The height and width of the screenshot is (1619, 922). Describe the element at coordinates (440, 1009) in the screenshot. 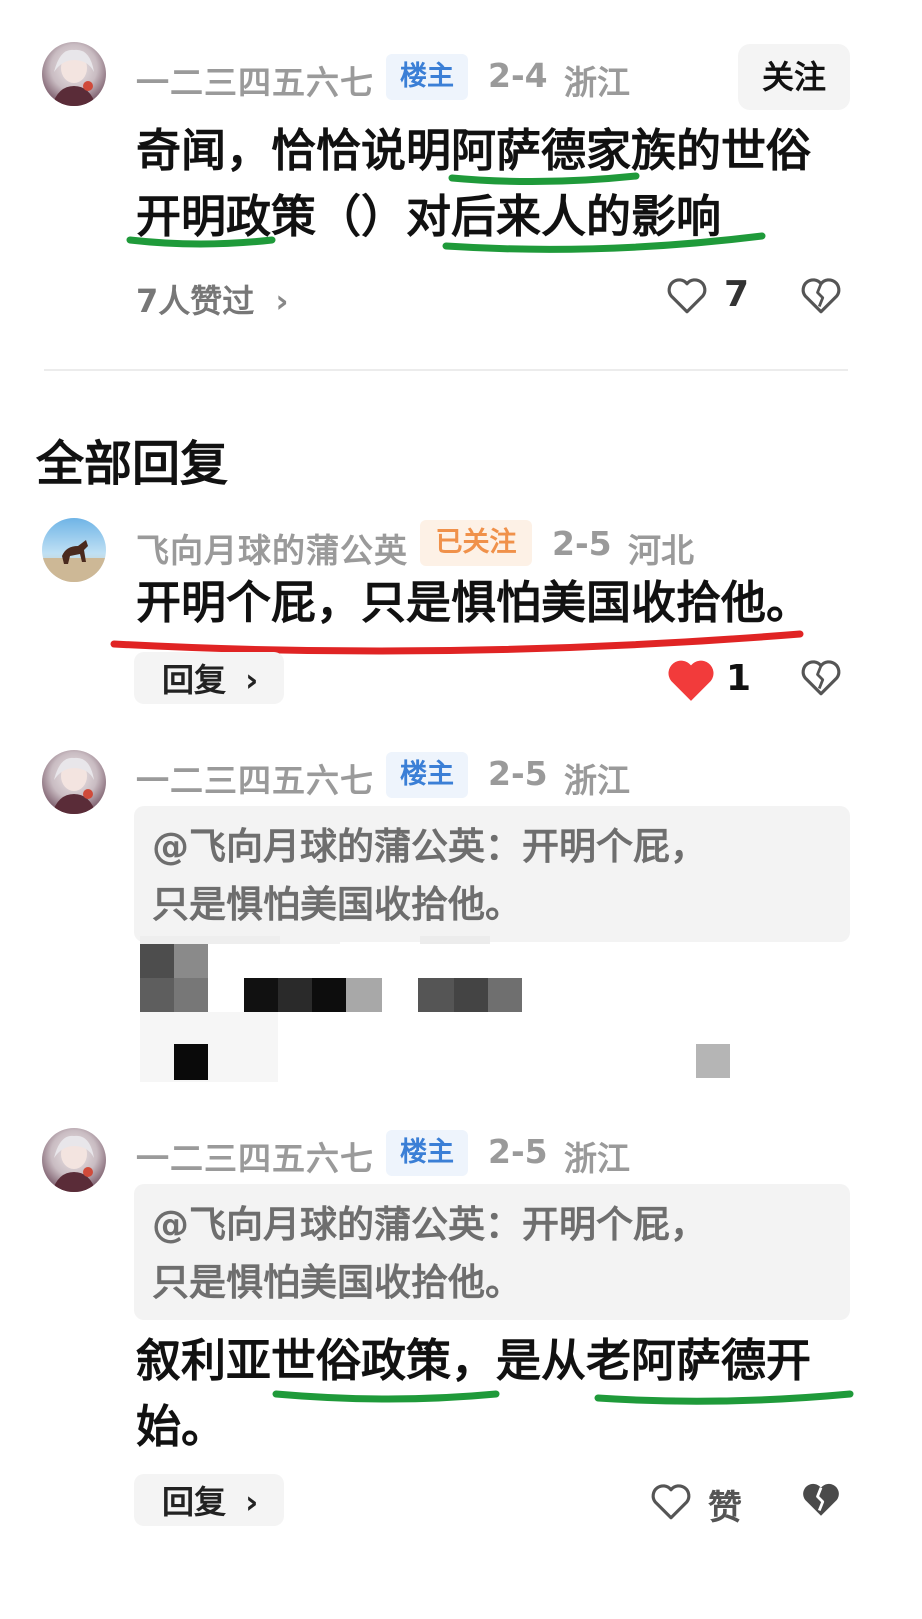

I see `pixelated-redacted-content` at that location.